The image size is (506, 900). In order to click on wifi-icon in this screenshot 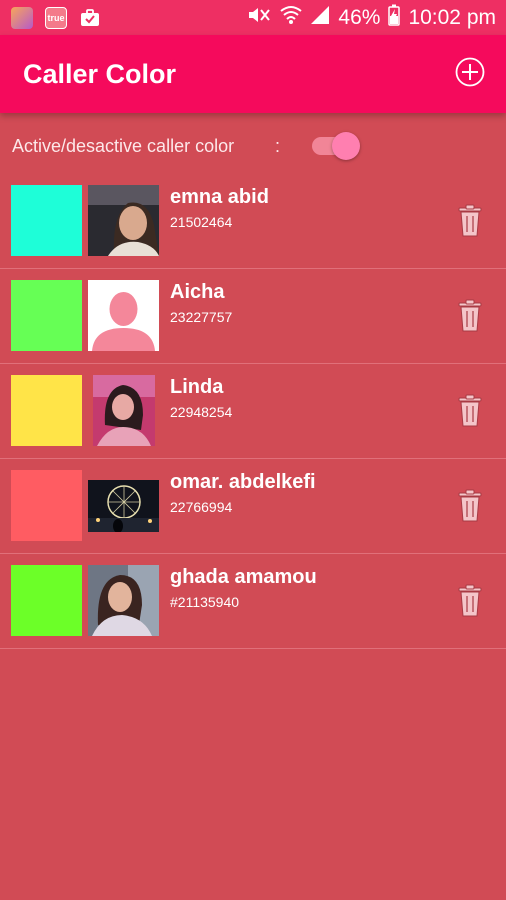, I will do `click(291, 18)`.